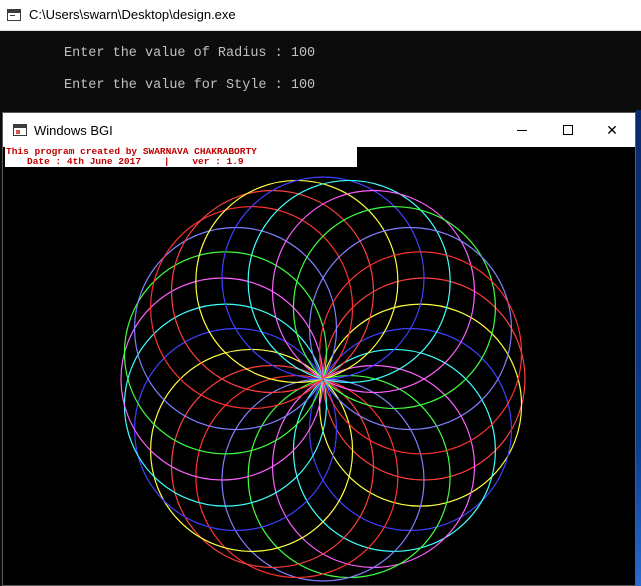 The image size is (641, 586). Describe the element at coordinates (319, 130) in the screenshot. I see `bgi-title-bar: Windows BGI ✕` at that location.